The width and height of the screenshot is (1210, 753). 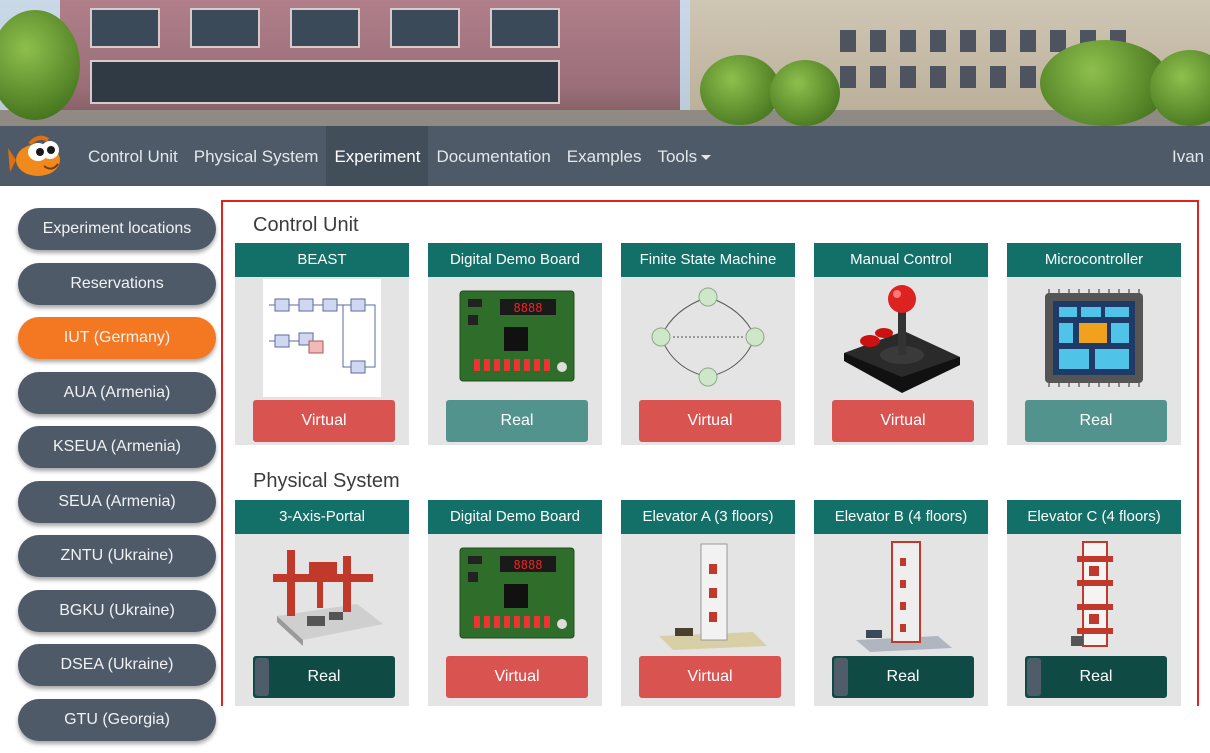 I want to click on block-diagram-image, so click(x=322, y=338).